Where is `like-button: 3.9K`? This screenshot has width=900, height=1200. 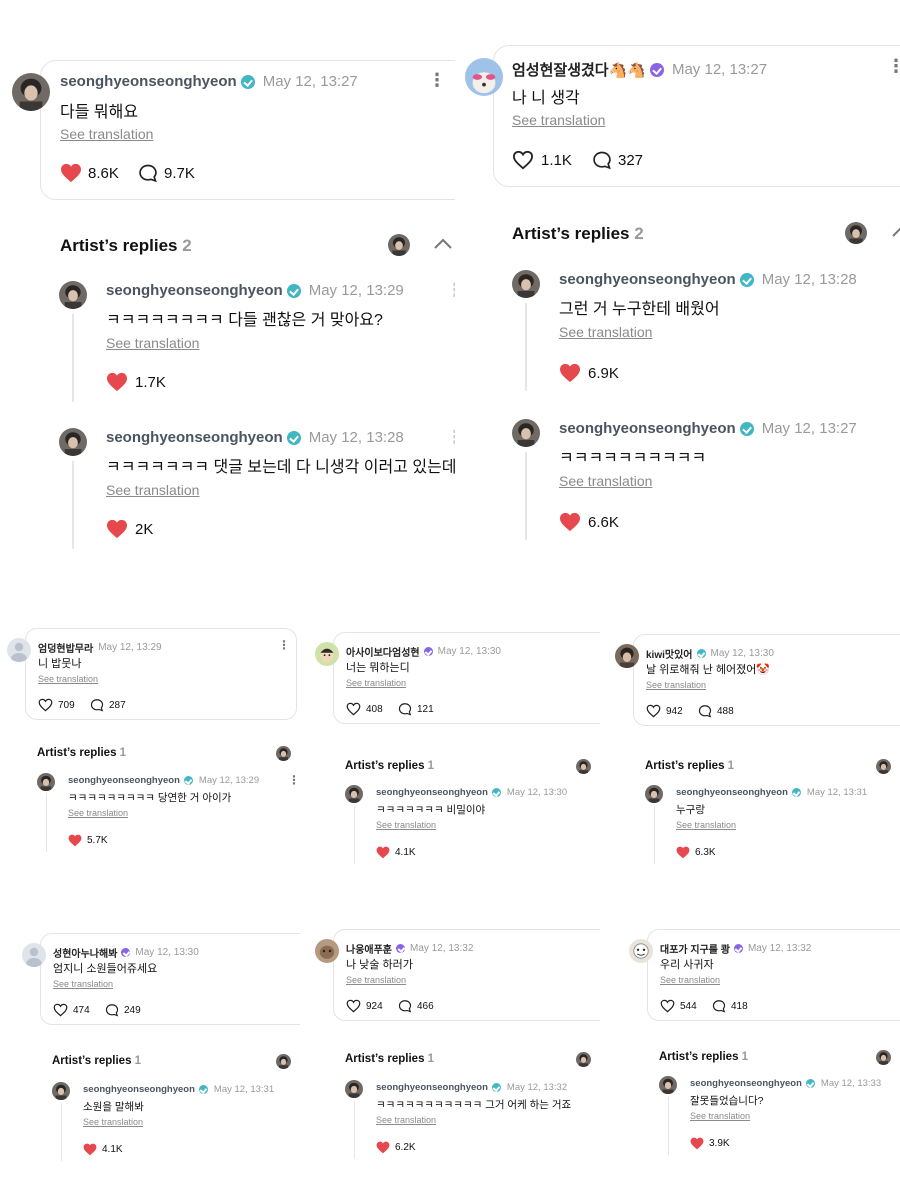
like-button: 3.9K is located at coordinates (710, 1143).